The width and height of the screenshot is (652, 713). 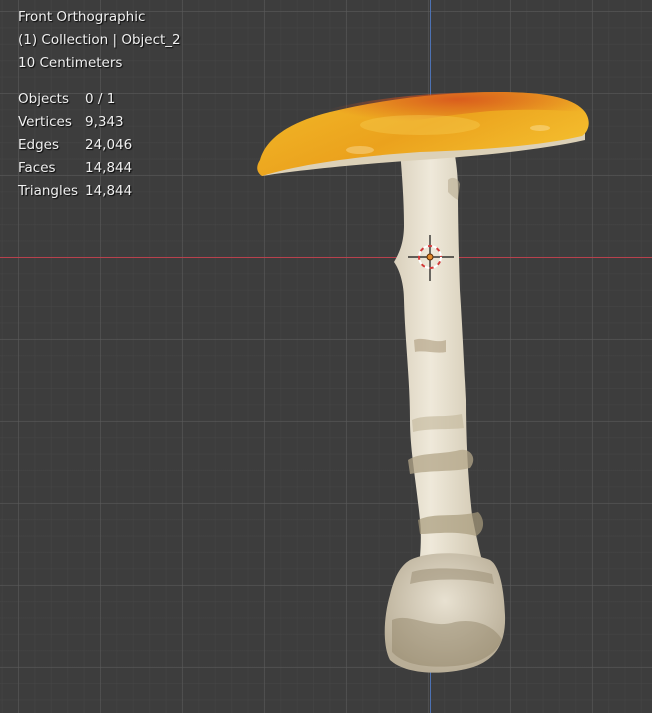 What do you see at coordinates (440, 362) in the screenshot?
I see `mushroom-stem` at bounding box center [440, 362].